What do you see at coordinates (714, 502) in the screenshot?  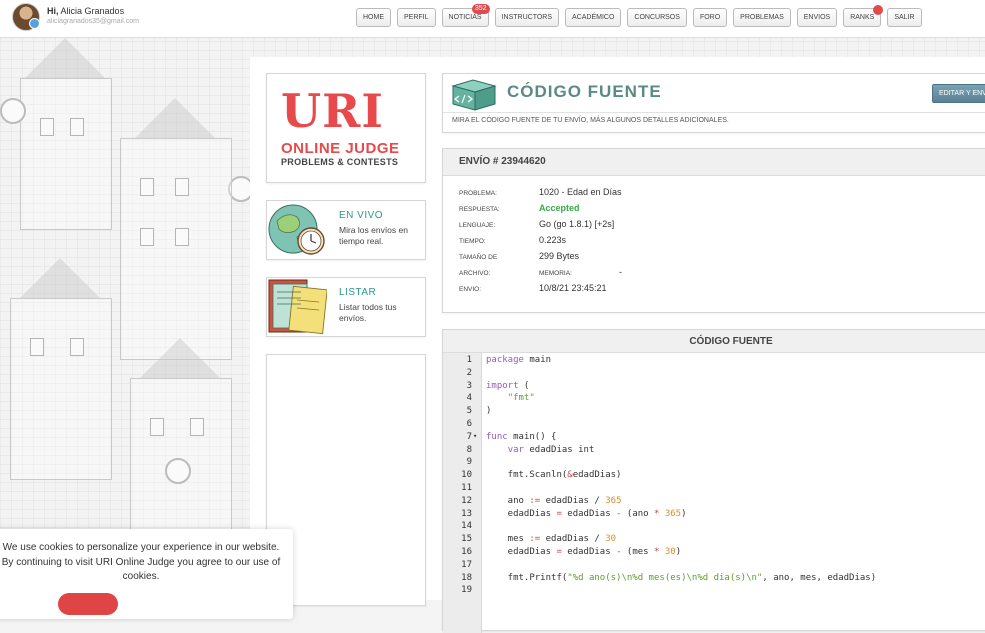 I see `code-line: 12 ano := edadDias / 365` at bounding box center [714, 502].